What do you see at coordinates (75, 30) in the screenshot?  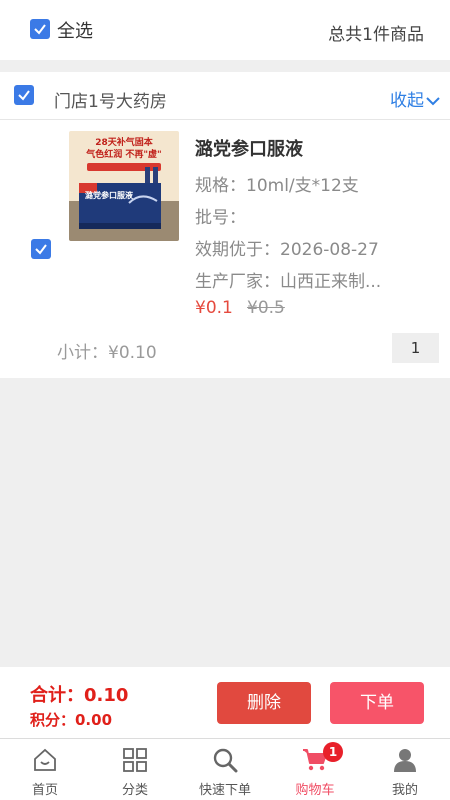 I see `select-all-label: 全选` at bounding box center [75, 30].